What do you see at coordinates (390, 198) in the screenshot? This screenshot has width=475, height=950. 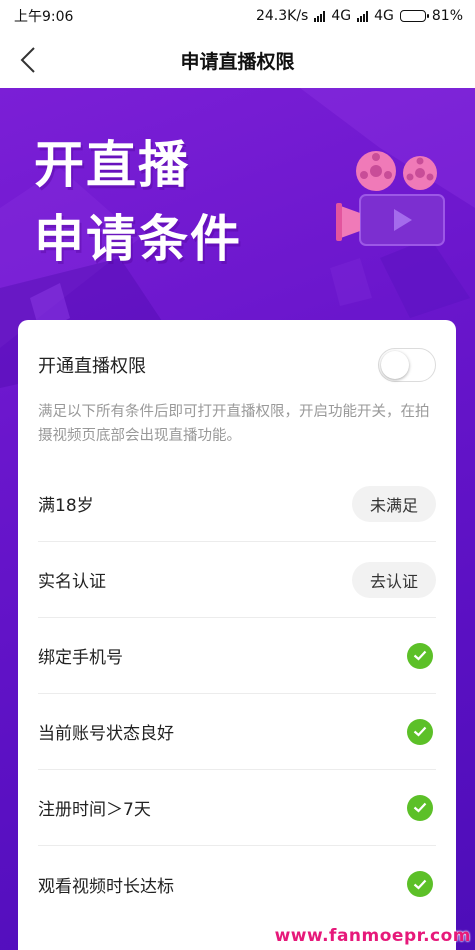 I see `movie-camera-icon` at bounding box center [390, 198].